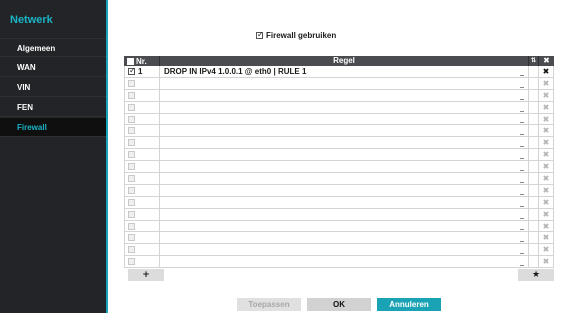 Image resolution: width=566 pixels, height=313 pixels. What do you see at coordinates (409, 304) in the screenshot?
I see `cancel-button: Annuleren` at bounding box center [409, 304].